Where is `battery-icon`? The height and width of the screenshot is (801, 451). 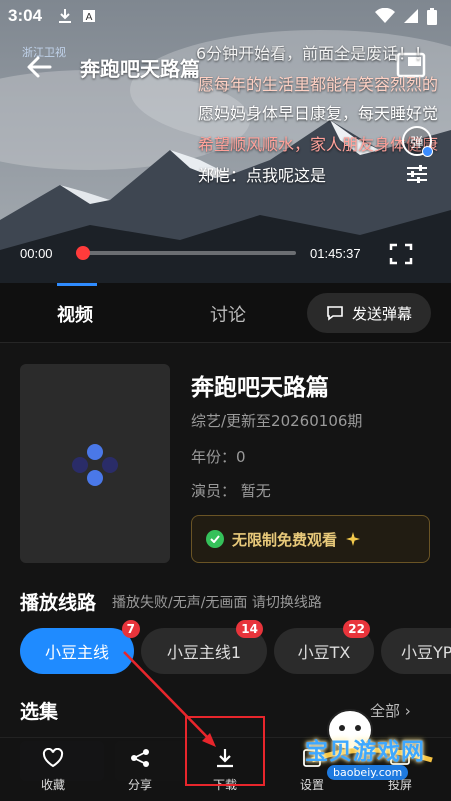 battery-icon is located at coordinates (432, 16).